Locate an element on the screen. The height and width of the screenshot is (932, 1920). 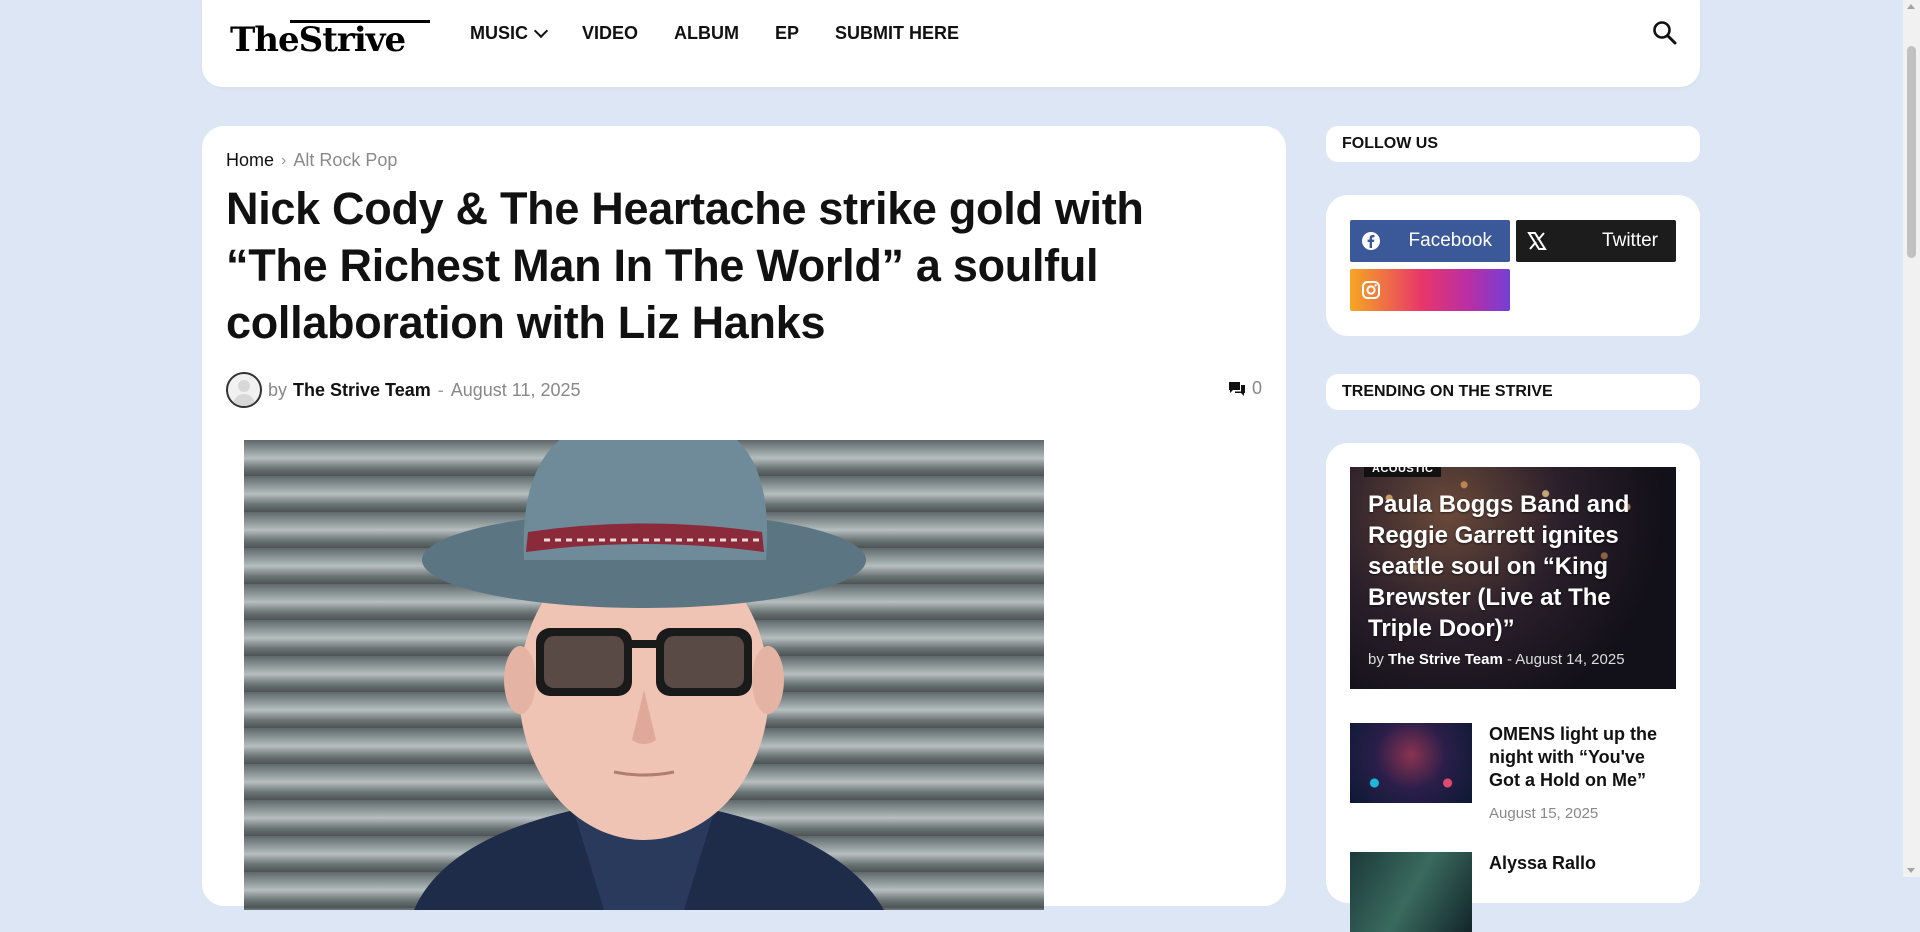
featured-post-meta: by The Strive Team - August 14, 2025 is located at coordinates (1496, 659).